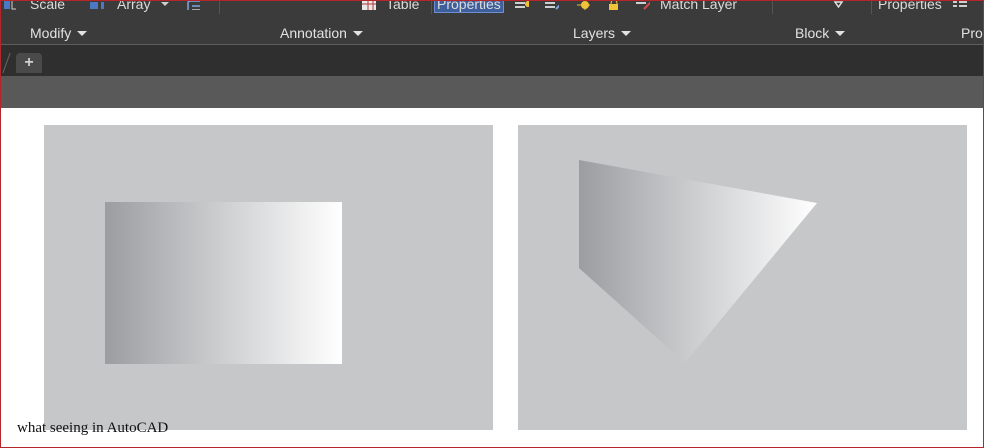 This screenshot has height=448, width=984. What do you see at coordinates (960, 5) in the screenshot?
I see `list-icon` at bounding box center [960, 5].